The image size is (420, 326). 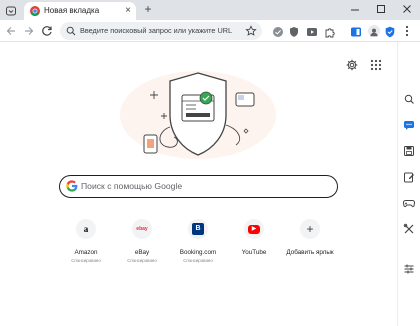 What do you see at coordinates (312, 31) in the screenshot?
I see `extension-video-icon` at bounding box center [312, 31].